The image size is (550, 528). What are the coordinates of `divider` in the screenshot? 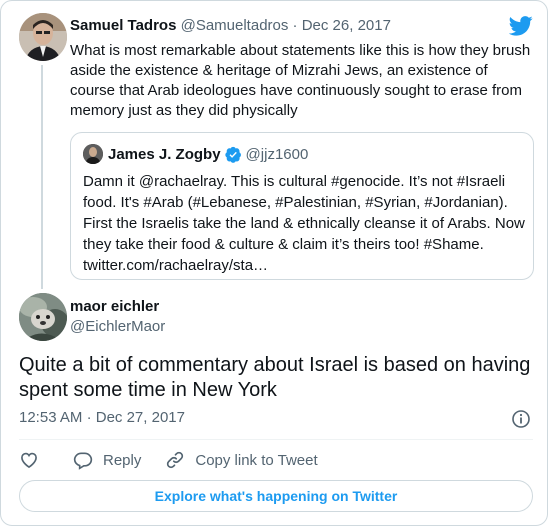 It's located at (276, 439).